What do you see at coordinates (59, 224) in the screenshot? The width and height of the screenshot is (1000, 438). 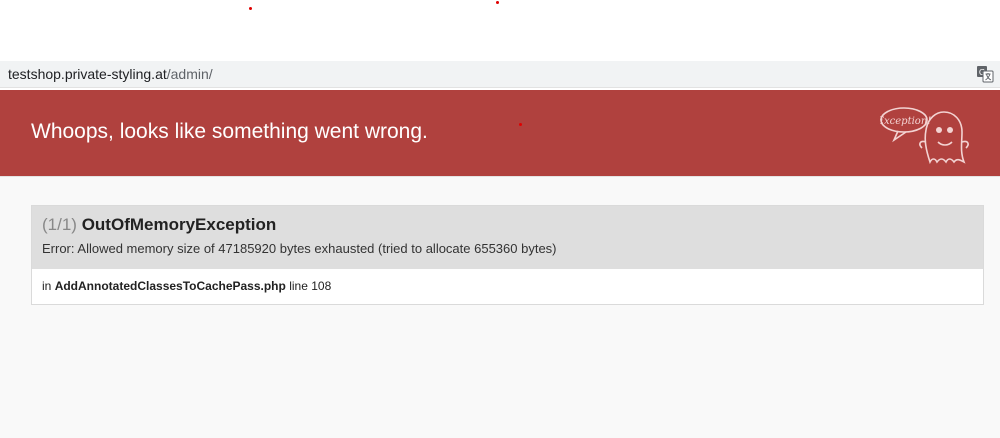 I see `exception-count: (1/1)` at bounding box center [59, 224].